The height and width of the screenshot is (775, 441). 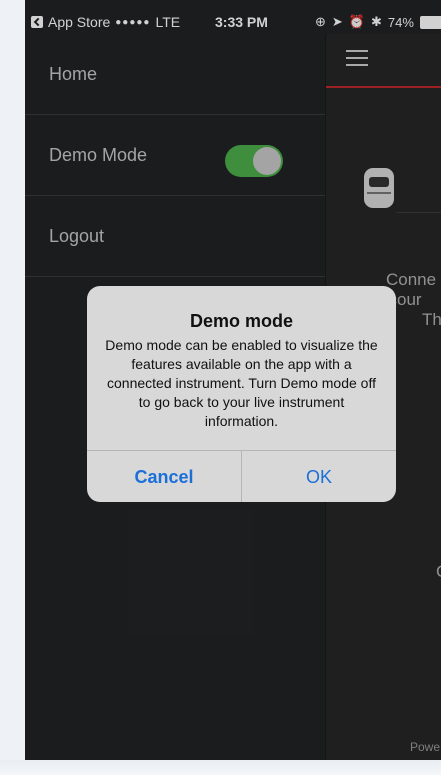 What do you see at coordinates (164, 476) in the screenshot?
I see `cancel-button: Cancel` at bounding box center [164, 476].